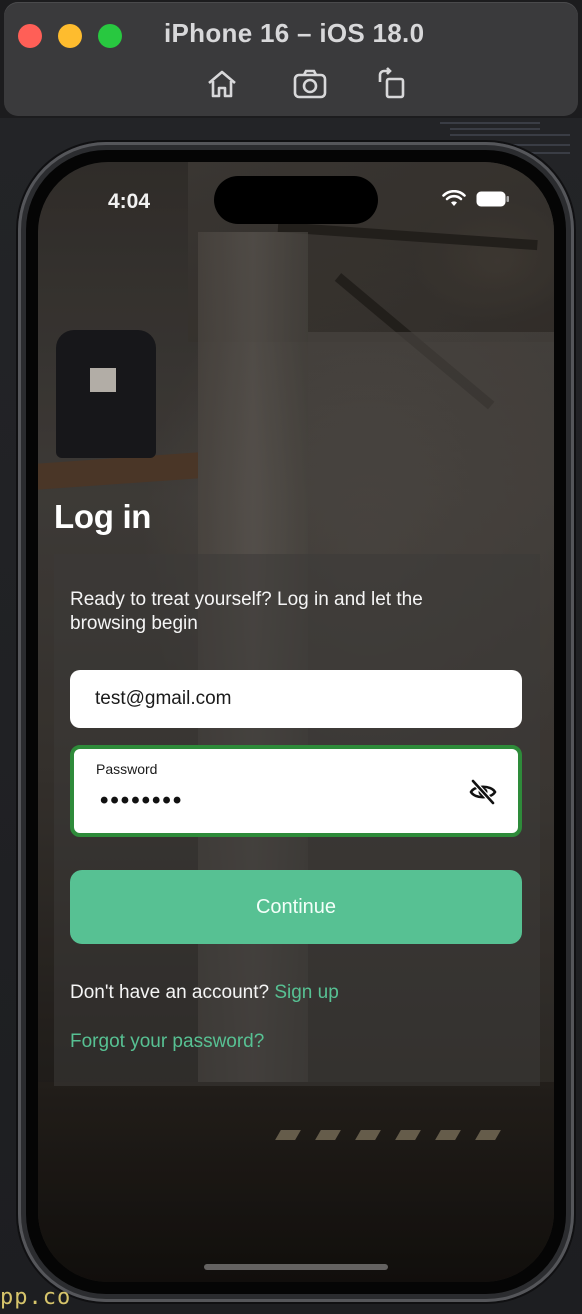 Image resolution: width=582 pixels, height=1314 pixels. What do you see at coordinates (296, 200) in the screenshot?
I see `dynamic-island` at bounding box center [296, 200].